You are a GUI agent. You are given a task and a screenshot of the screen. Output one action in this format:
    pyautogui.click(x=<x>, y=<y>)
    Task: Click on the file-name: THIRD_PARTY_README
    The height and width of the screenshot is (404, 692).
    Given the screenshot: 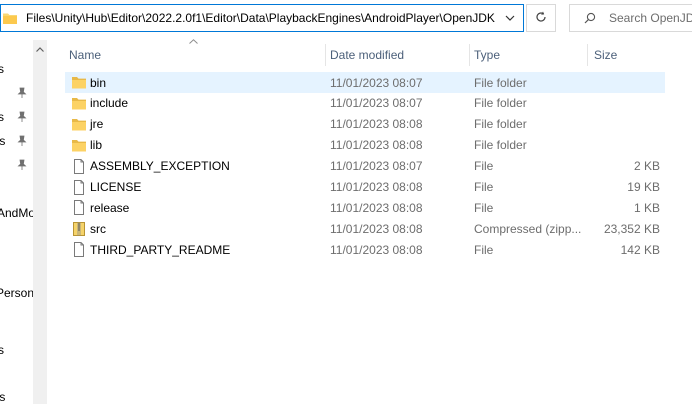 What is the action you would take?
    pyautogui.click(x=160, y=249)
    